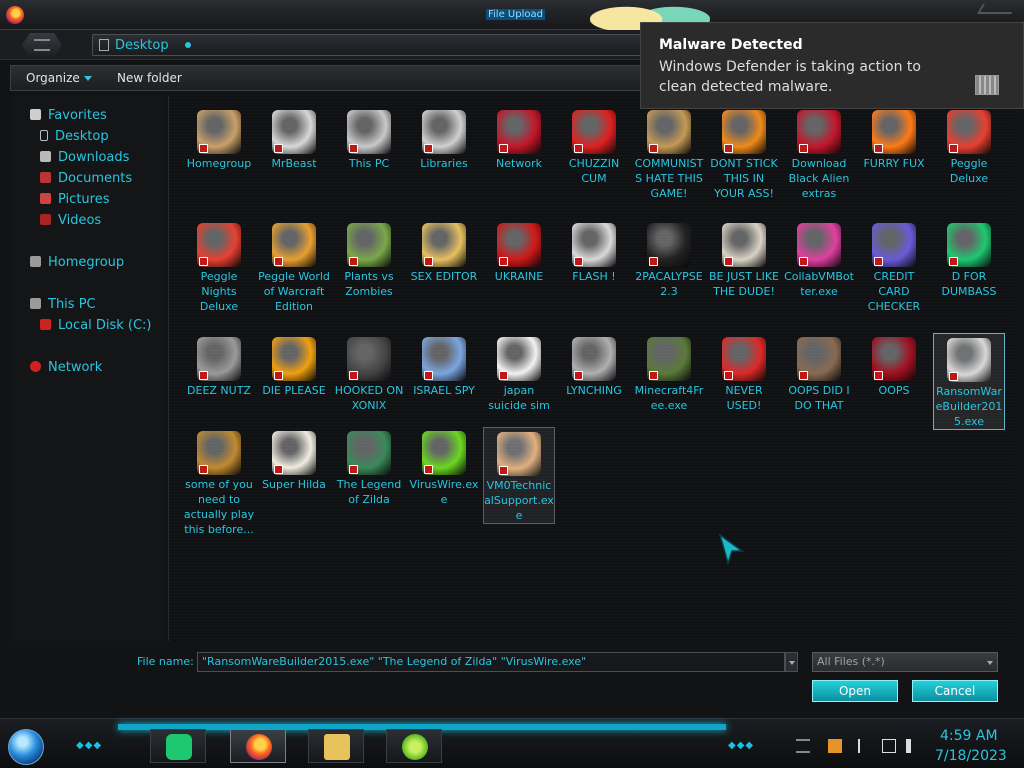 The image size is (1024, 768). What do you see at coordinates (594, 146) in the screenshot?
I see `file-item: CHUZZIN CUM` at bounding box center [594, 146].